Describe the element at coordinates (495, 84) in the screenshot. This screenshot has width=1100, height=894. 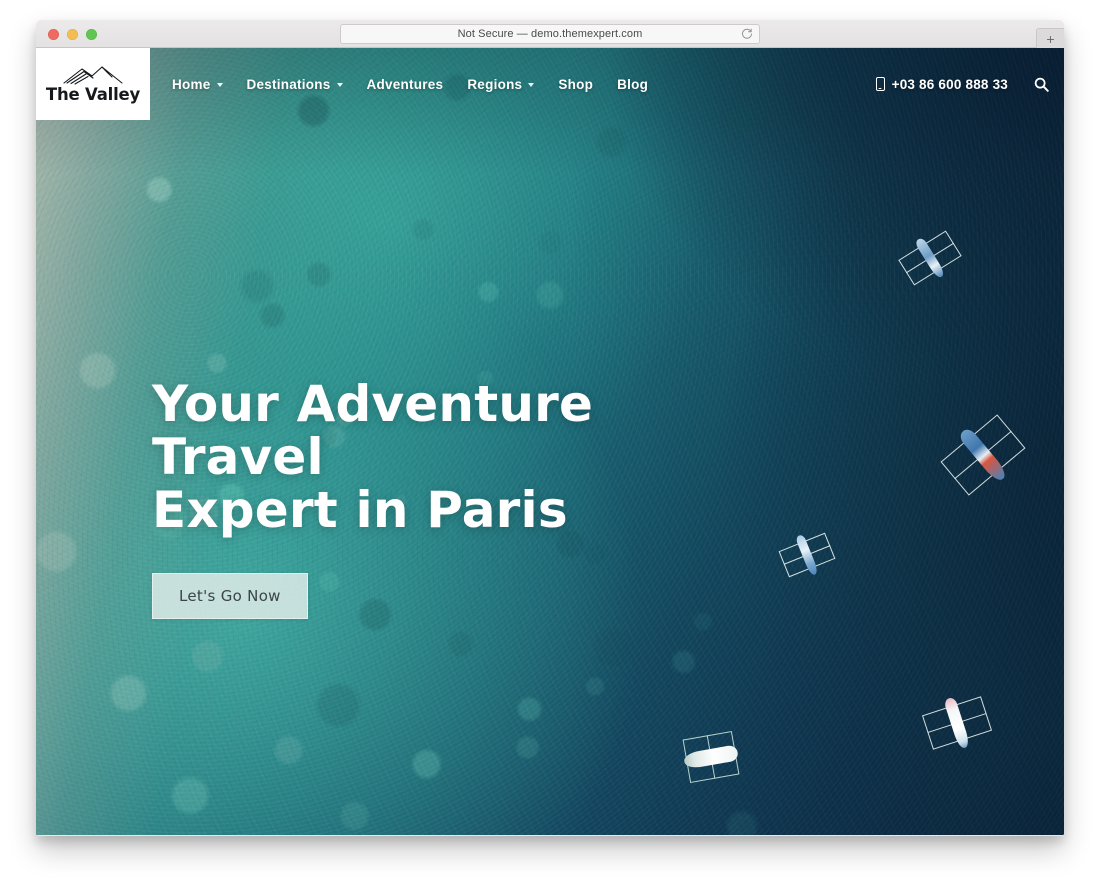
I see `nav-label-regions: Regions` at that location.